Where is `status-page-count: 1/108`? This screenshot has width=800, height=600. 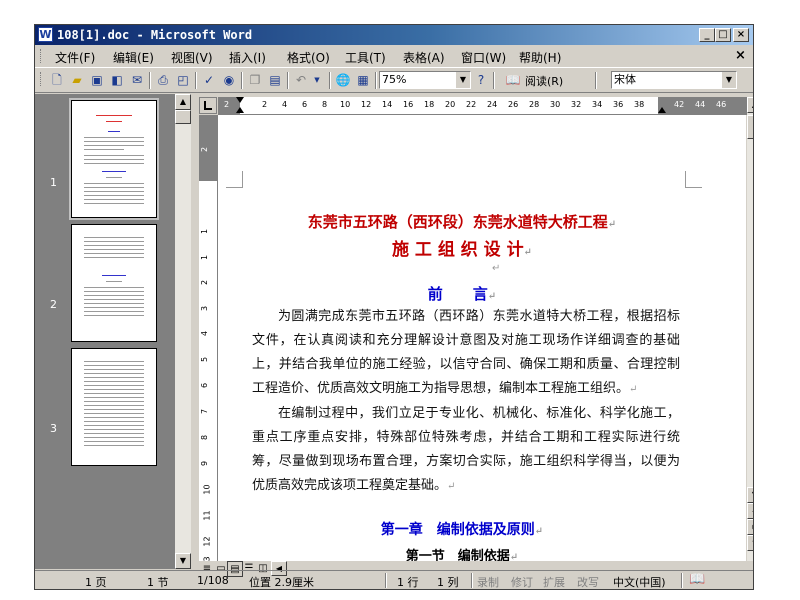 status-page-count: 1/108 is located at coordinates (213, 580).